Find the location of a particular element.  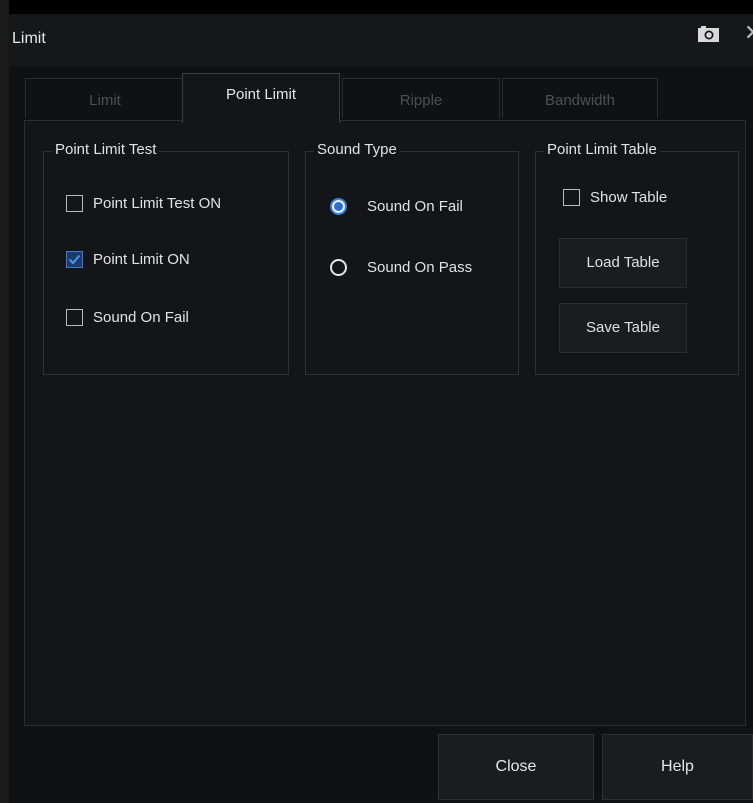

show-table-checkbox: Show Table is located at coordinates (615, 197).